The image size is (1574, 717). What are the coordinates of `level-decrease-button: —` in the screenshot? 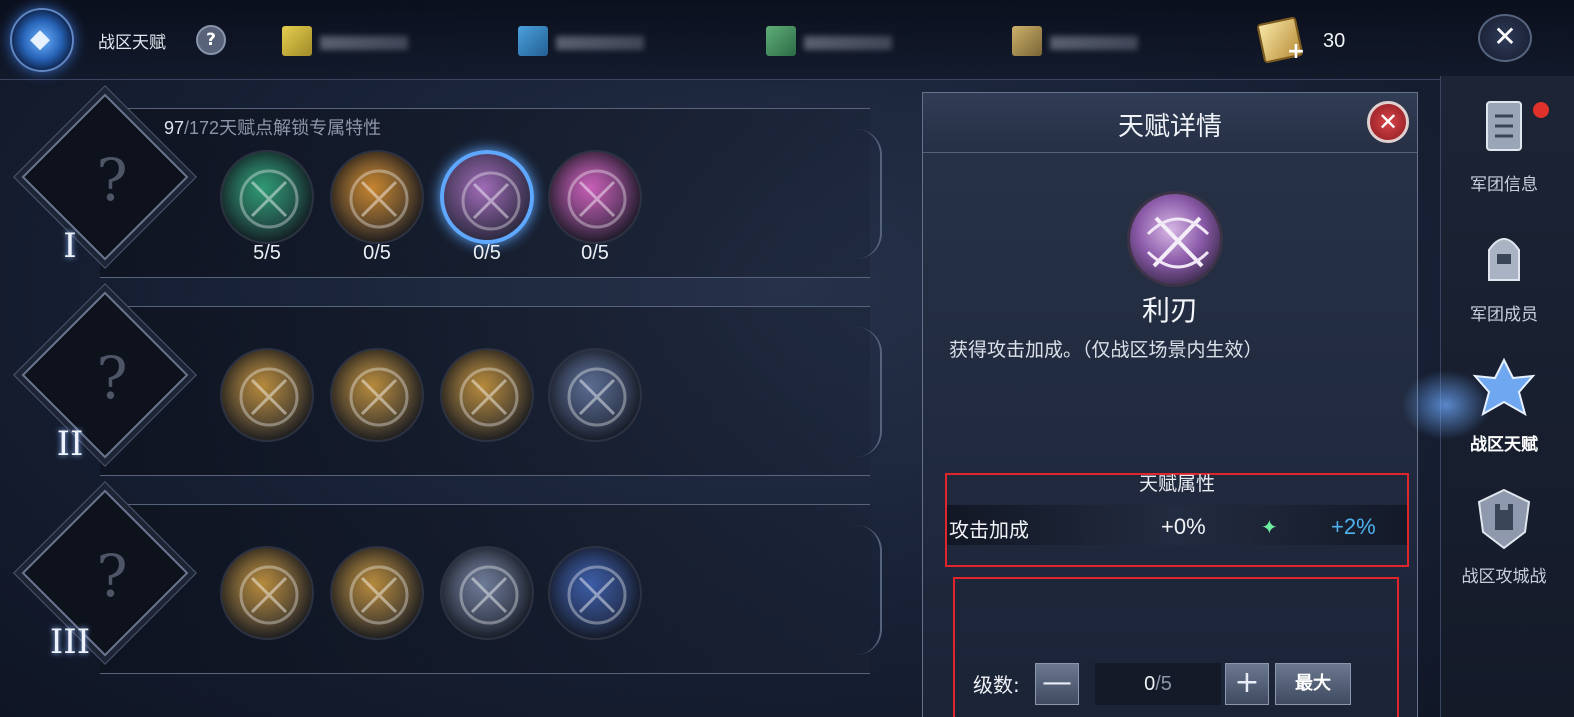 It's located at (1057, 684).